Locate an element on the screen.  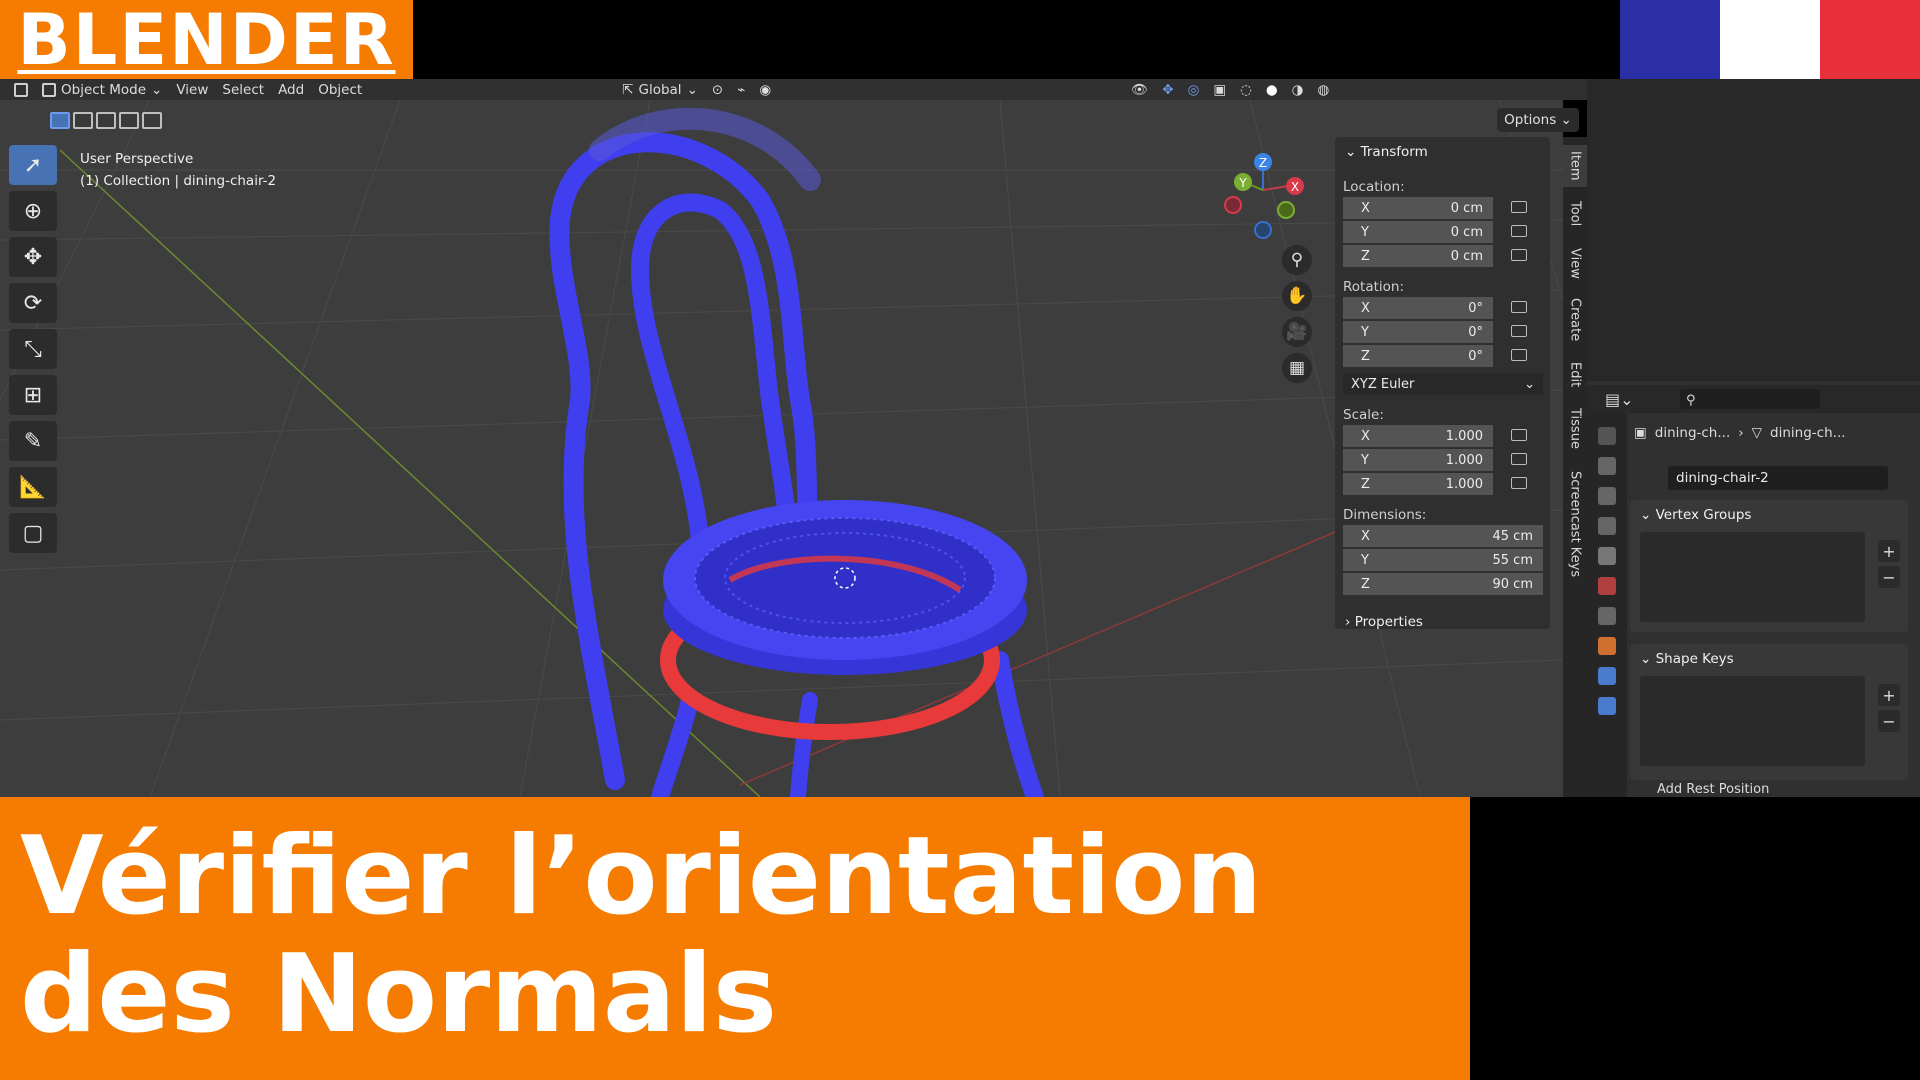
shape-keys-header: ⌄ Shape Keys is located at coordinates (1769, 659).